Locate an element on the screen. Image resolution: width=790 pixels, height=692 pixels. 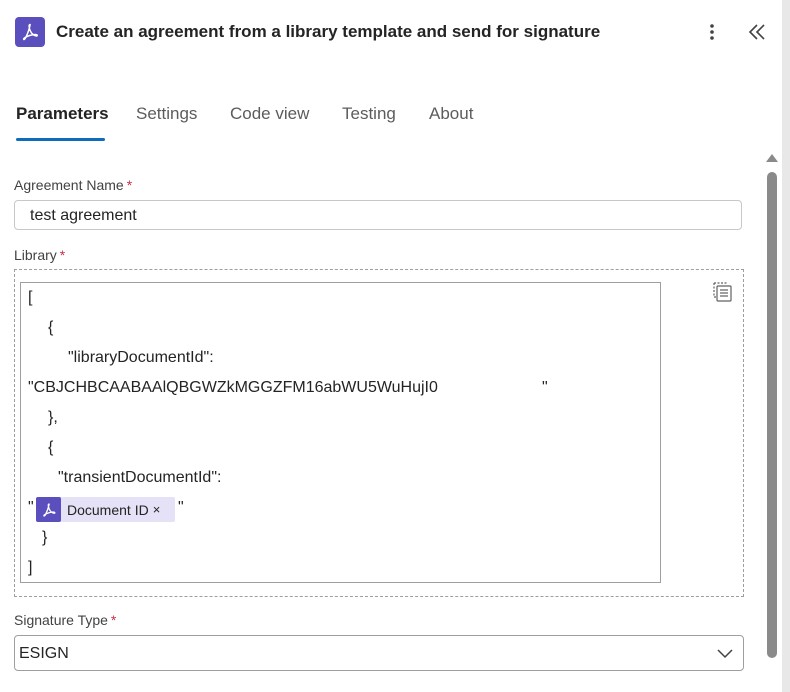
chevron-down-icon is located at coordinates (725, 654).